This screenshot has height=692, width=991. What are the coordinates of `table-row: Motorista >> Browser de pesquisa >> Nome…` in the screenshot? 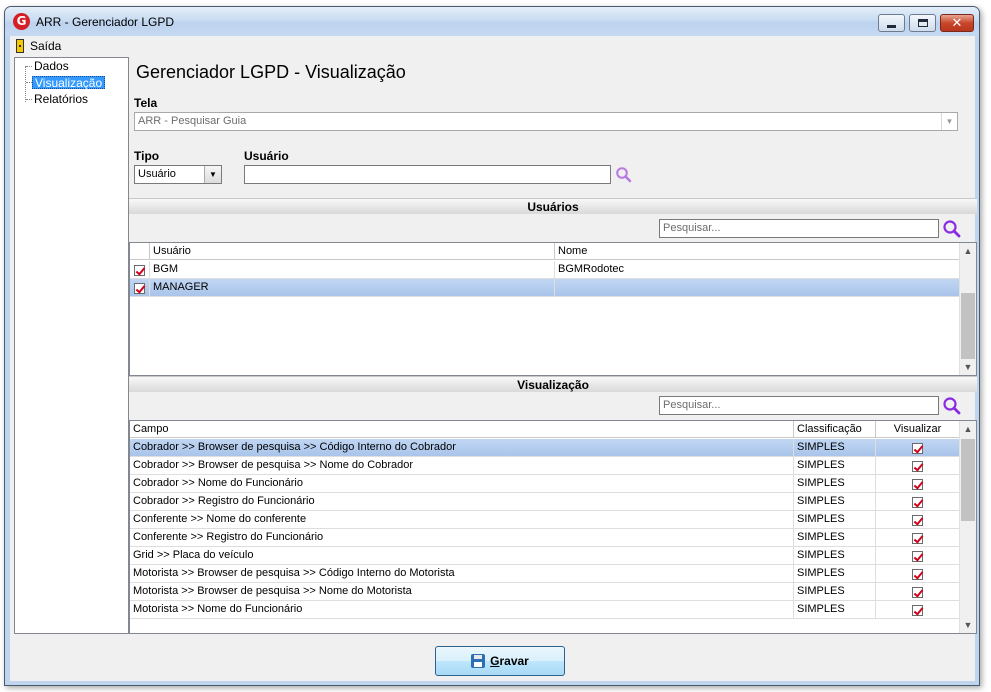 It's located at (545, 592).